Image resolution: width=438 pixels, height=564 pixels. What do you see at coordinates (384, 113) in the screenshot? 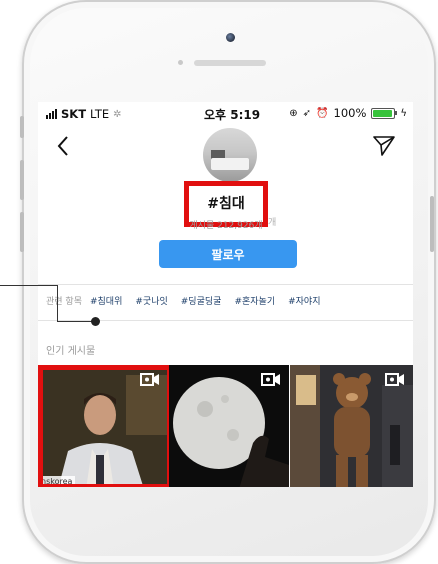
I see `battery-icon` at bounding box center [384, 113].